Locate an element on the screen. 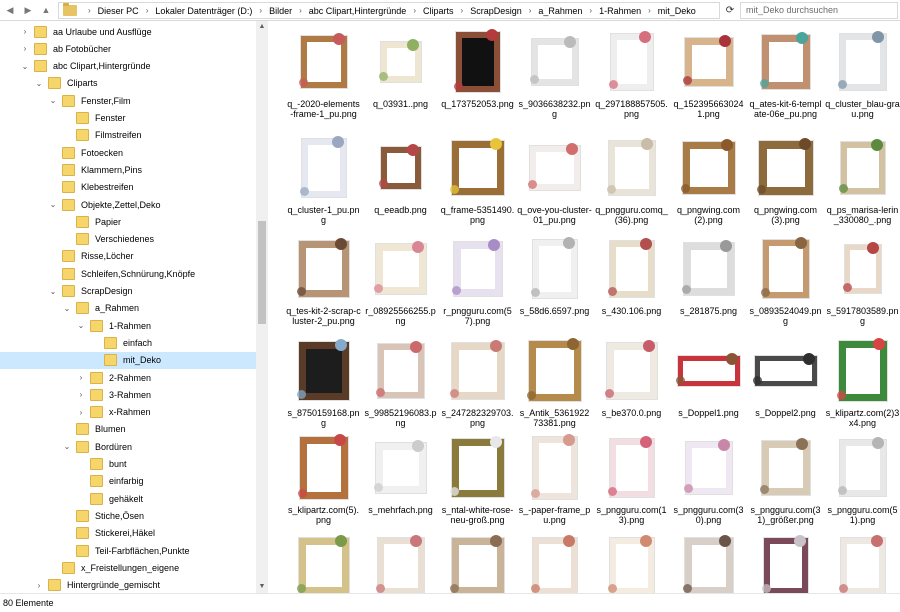 The image size is (900, 612). tree-item: einfach is located at coordinates (128, 342).